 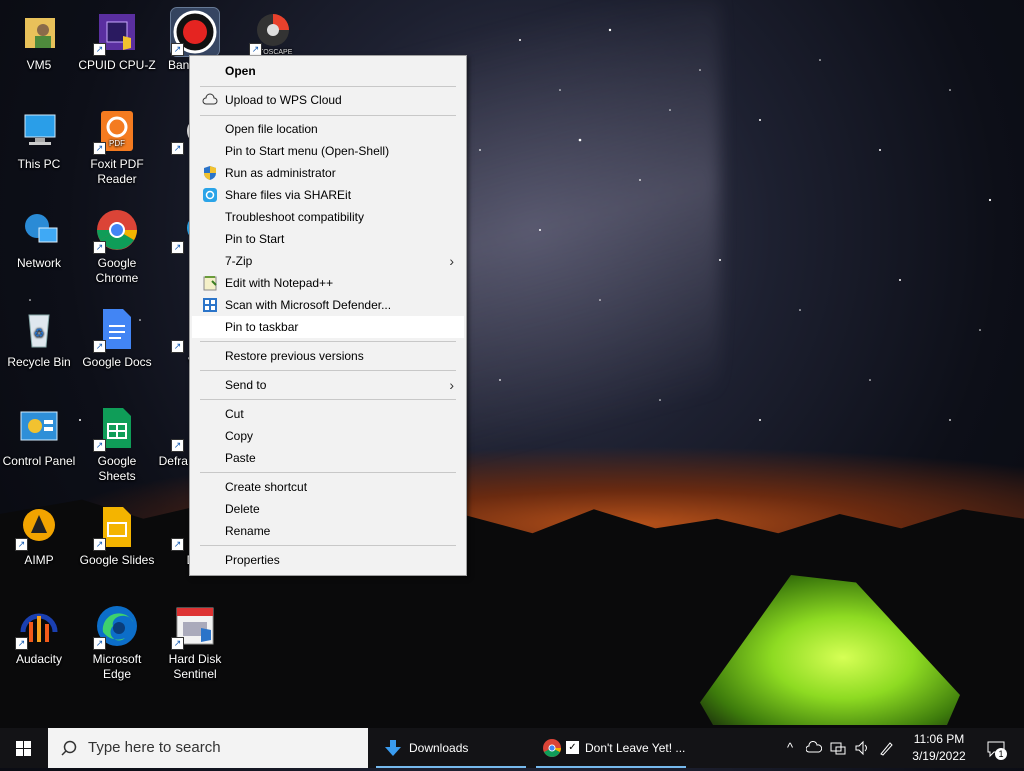 What do you see at coordinates (195, 32) in the screenshot?
I see `bandicam-record-icon: ↗` at bounding box center [195, 32].